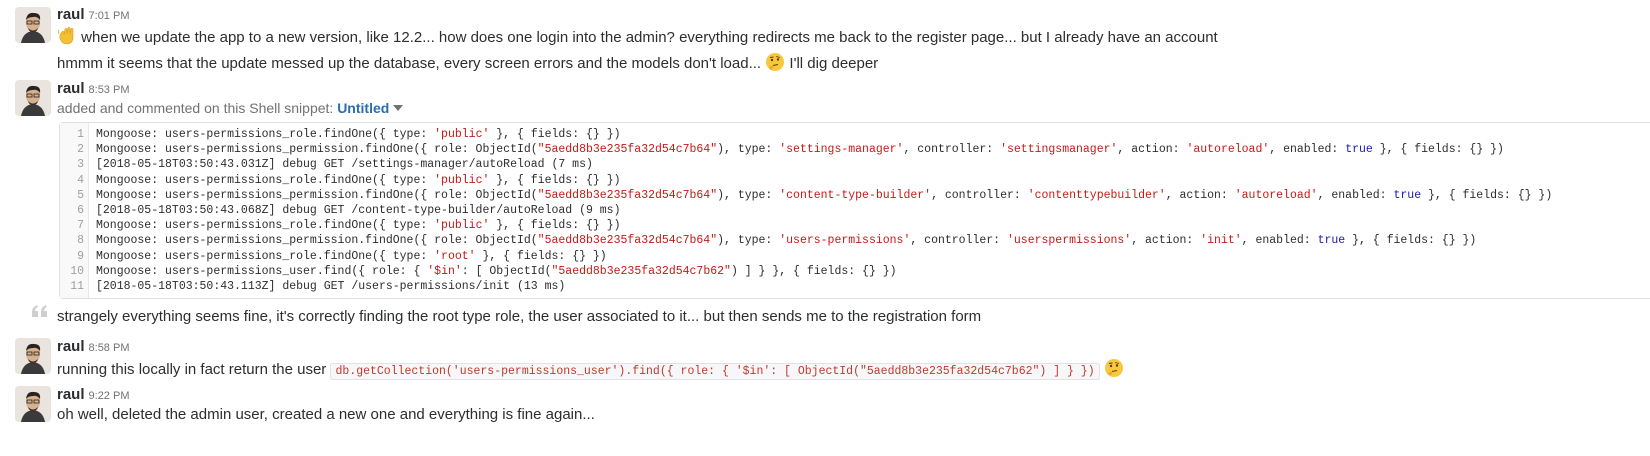 This screenshot has width=1650, height=456. Describe the element at coordinates (109, 16) in the screenshot. I see `timestamp: 7:01 PM` at that location.